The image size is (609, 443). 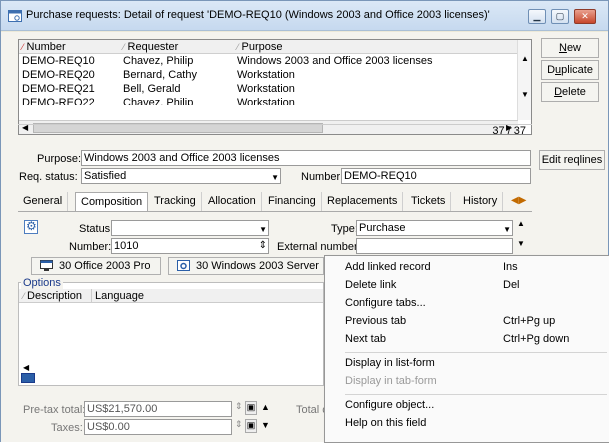 What do you see at coordinates (434, 228) in the screenshot?
I see `type-select: Purchase ▼` at bounding box center [434, 228].